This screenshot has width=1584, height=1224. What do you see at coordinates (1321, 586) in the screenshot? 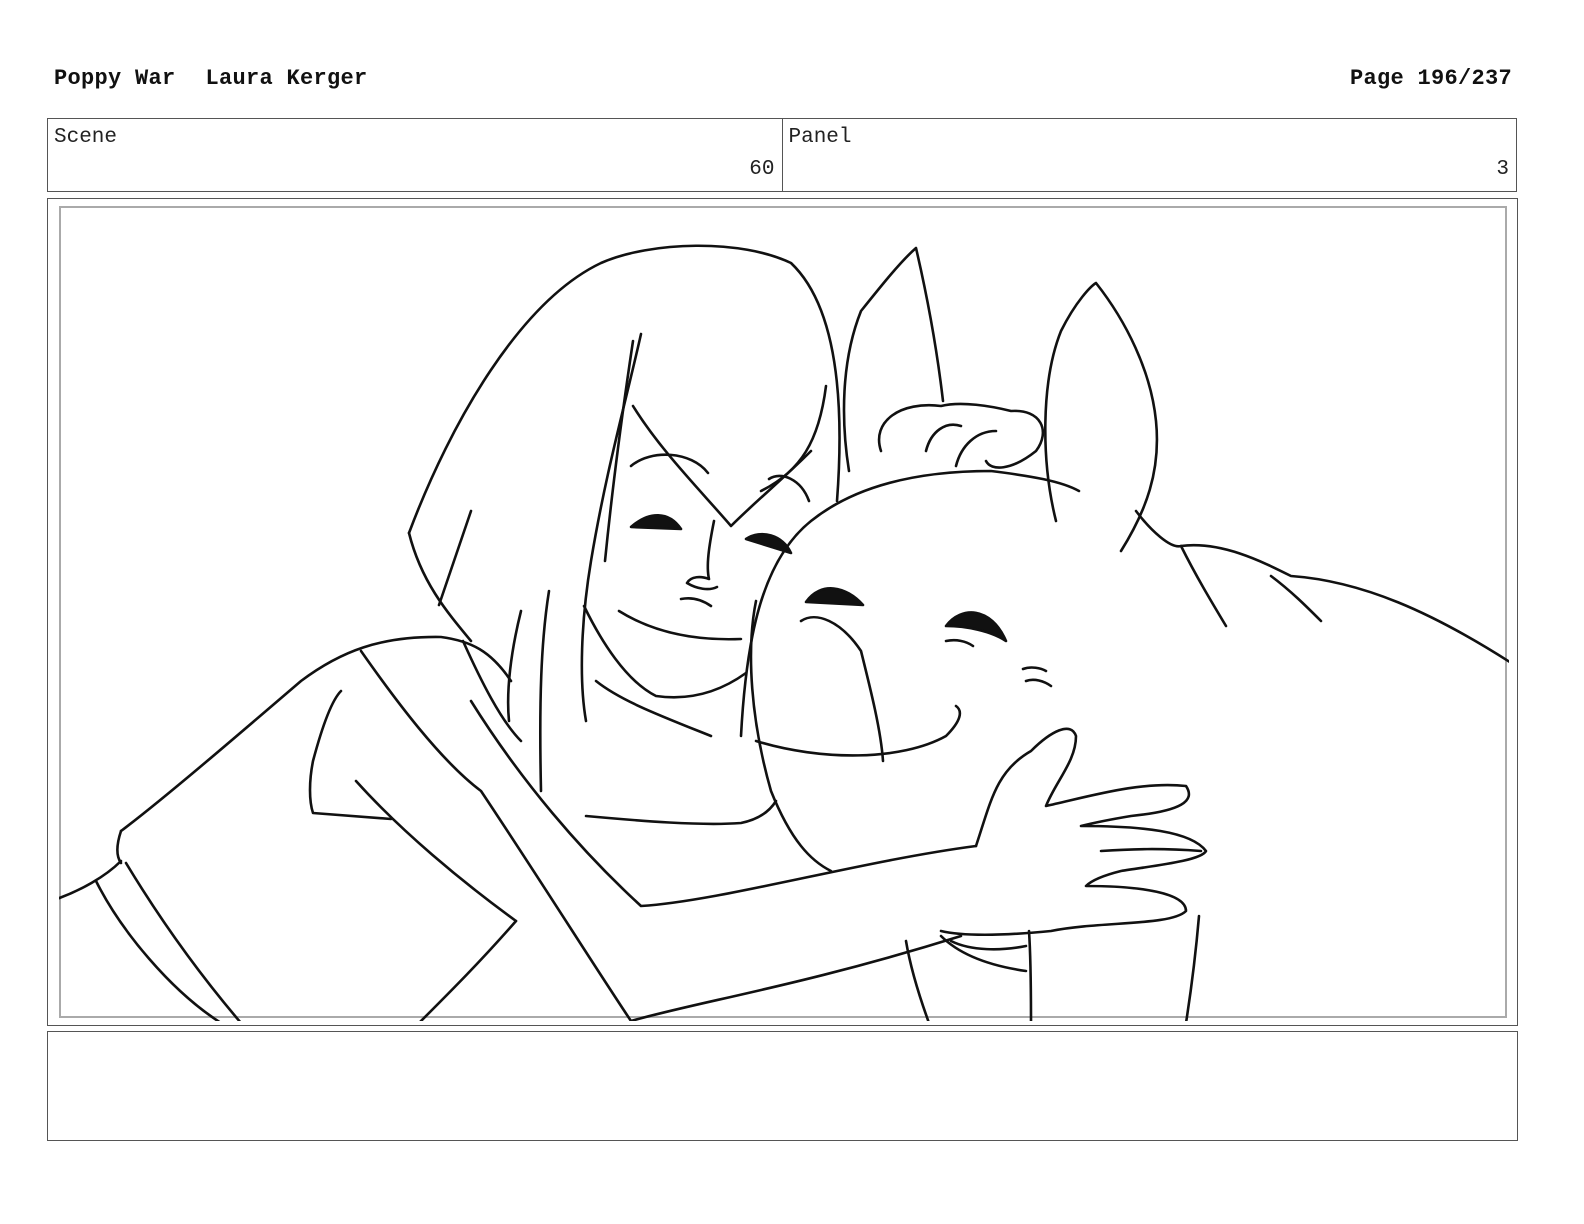
I see `creature-body` at bounding box center [1321, 586].